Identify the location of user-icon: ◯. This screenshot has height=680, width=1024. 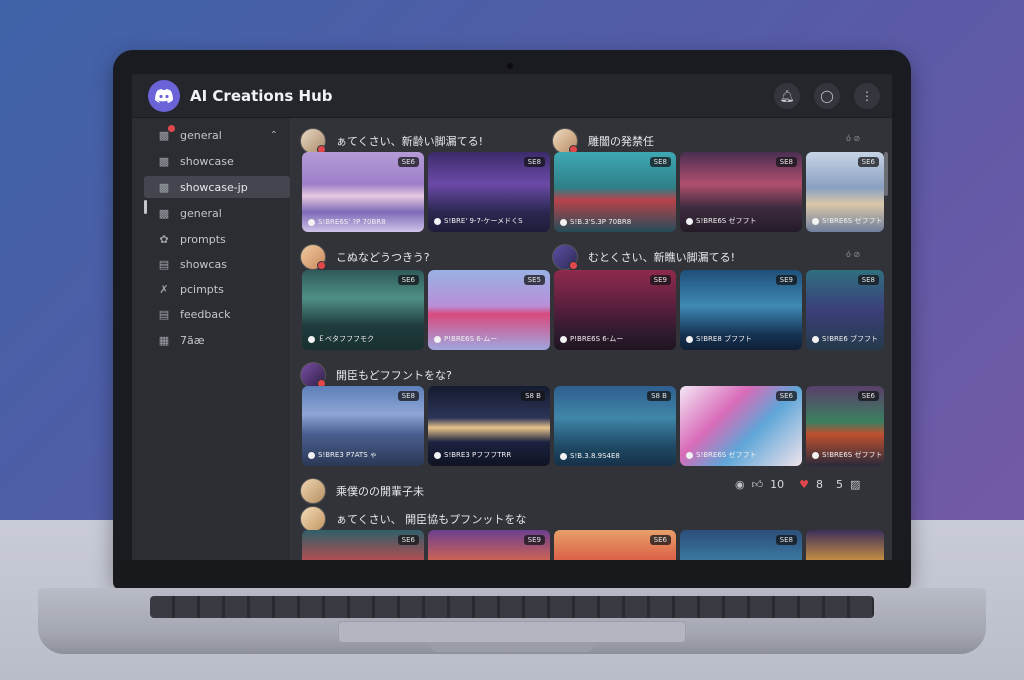
(827, 96).